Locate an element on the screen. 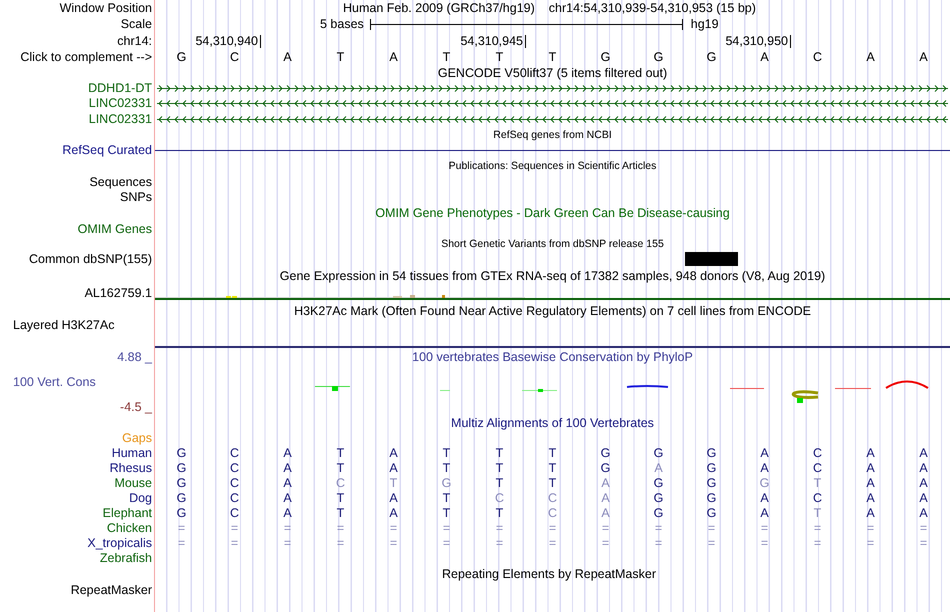 This screenshot has width=950, height=612. track-title: Multiz Alignments of 100 Vertebrates is located at coordinates (552, 423).